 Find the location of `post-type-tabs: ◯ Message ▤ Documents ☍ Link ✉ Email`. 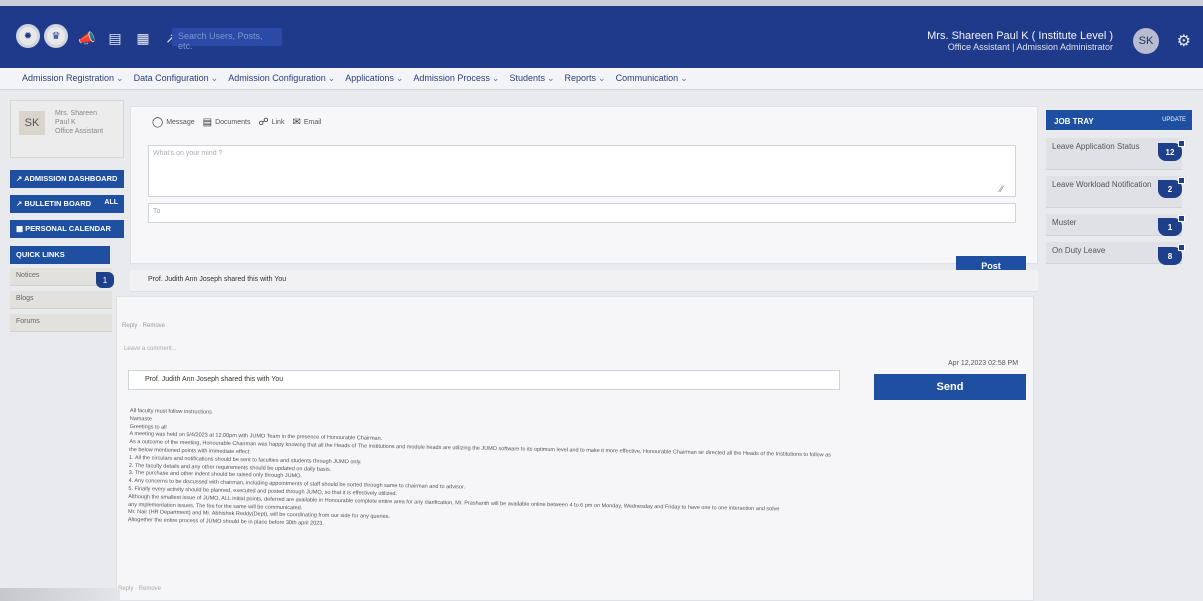

post-type-tabs: ◯ Message ▤ Documents ☍ Link ✉ Email is located at coordinates (236, 122).